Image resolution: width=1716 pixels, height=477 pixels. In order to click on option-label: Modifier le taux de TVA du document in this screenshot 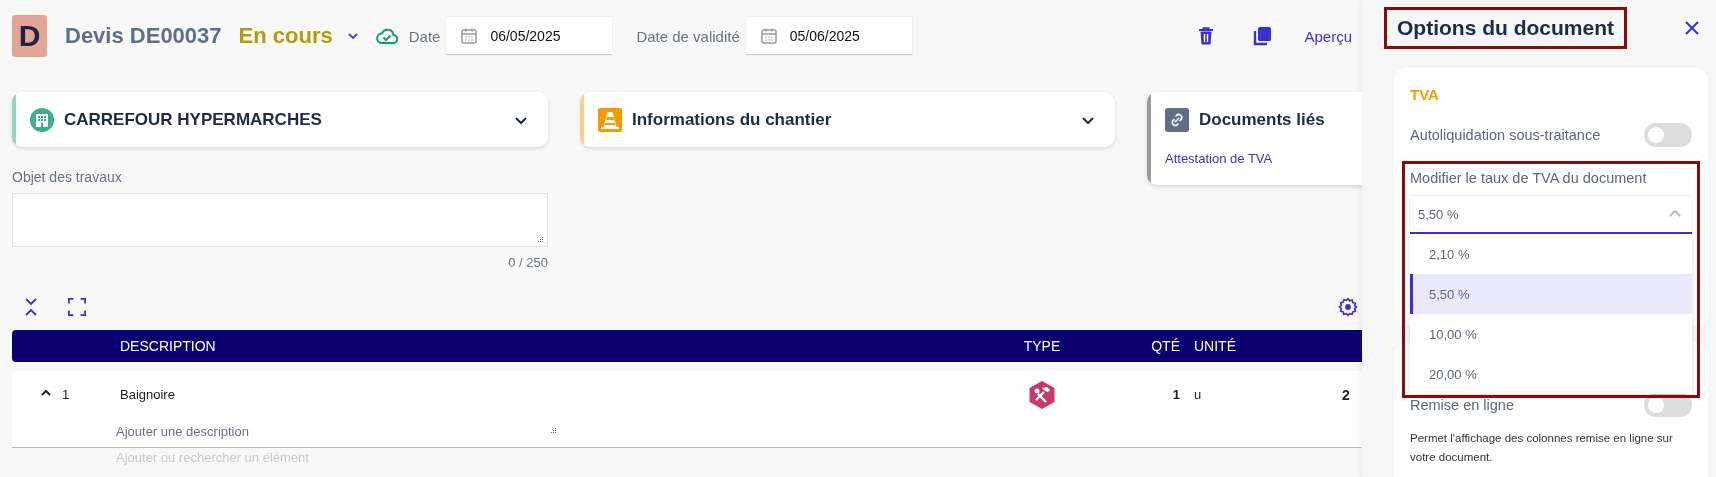, I will do `click(1528, 178)`.